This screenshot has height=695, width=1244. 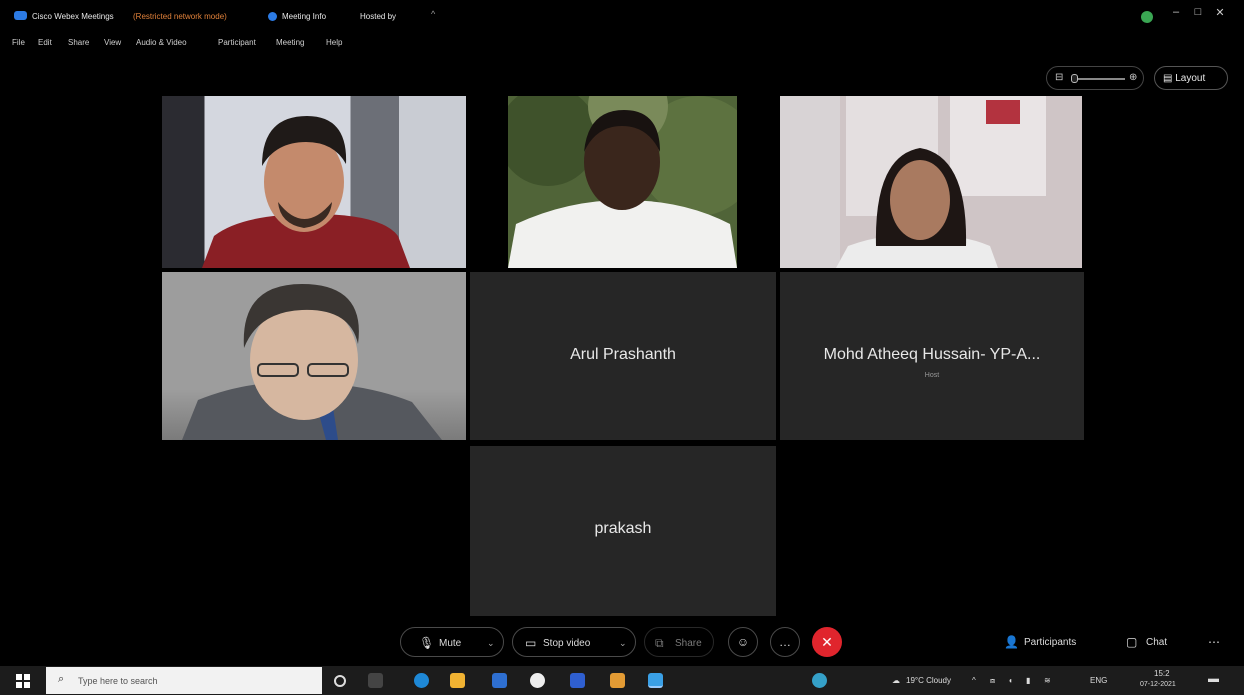 What do you see at coordinates (1011, 642) in the screenshot?
I see `person-icon: 👤` at bounding box center [1011, 642].